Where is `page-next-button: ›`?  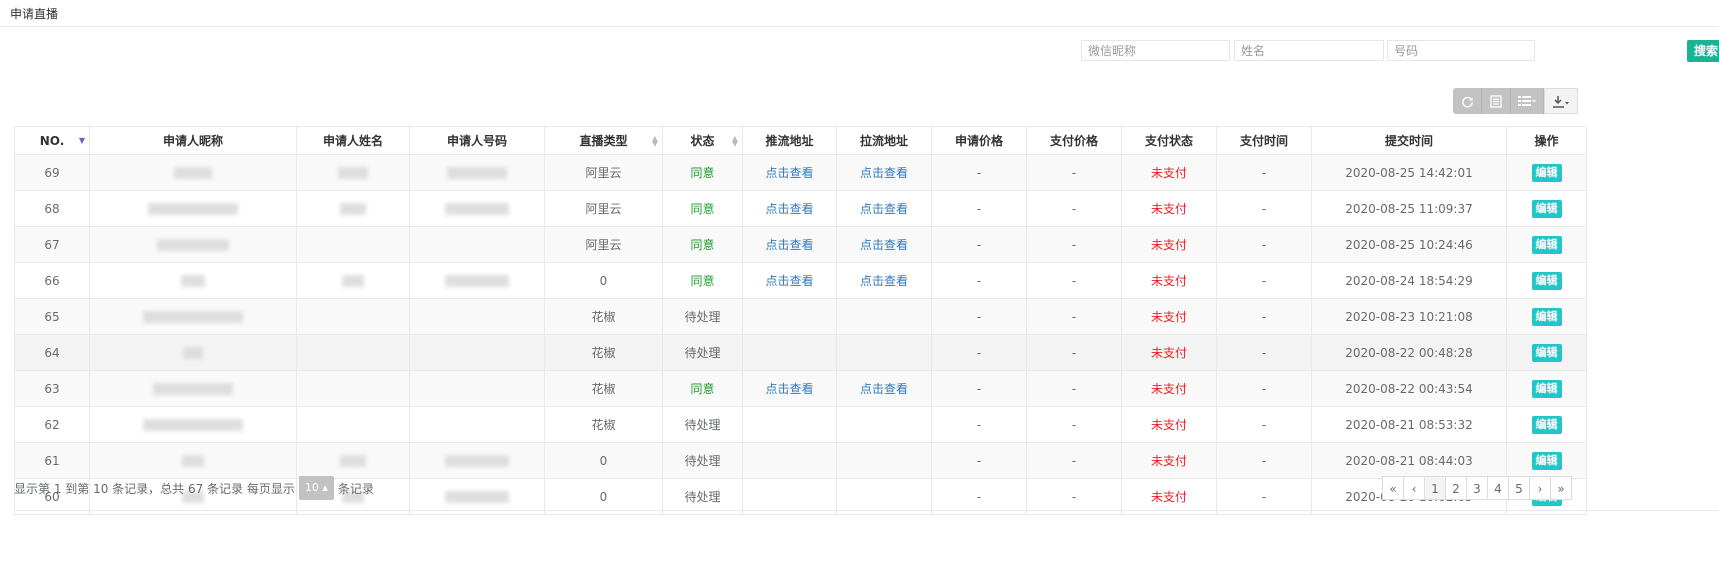
page-next-button: › is located at coordinates (1540, 488).